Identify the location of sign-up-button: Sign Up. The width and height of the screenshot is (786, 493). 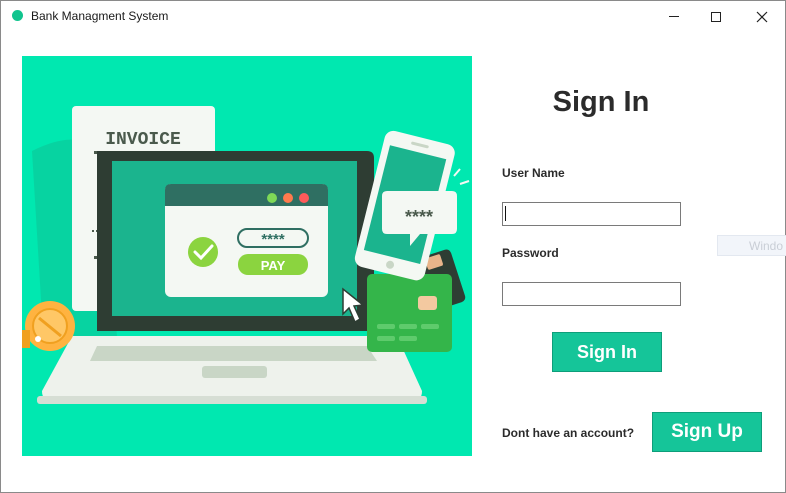
(707, 432).